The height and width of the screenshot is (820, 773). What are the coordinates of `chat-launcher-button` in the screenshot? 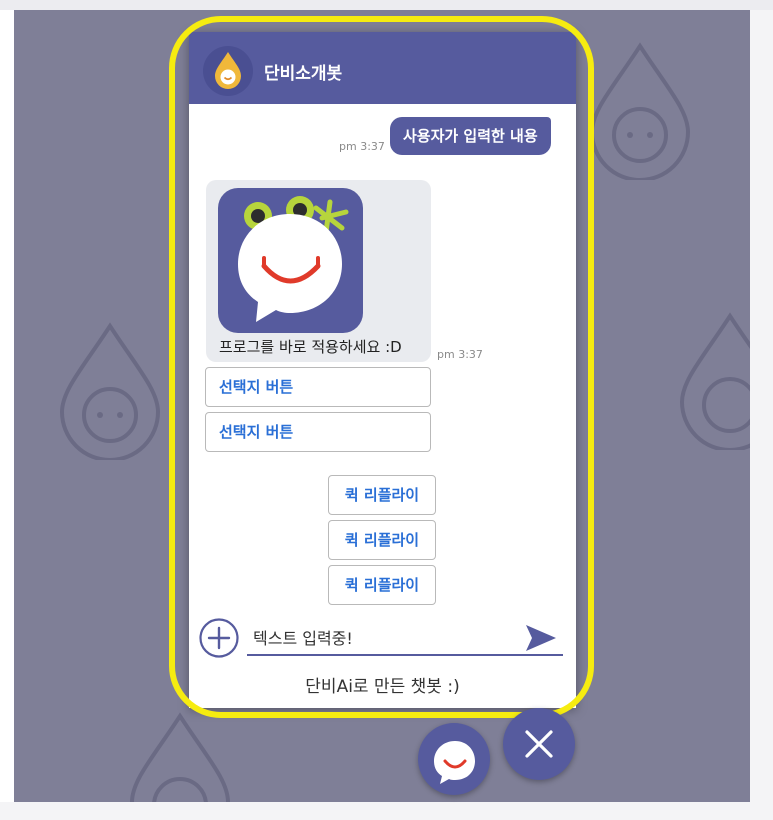 It's located at (454, 759).